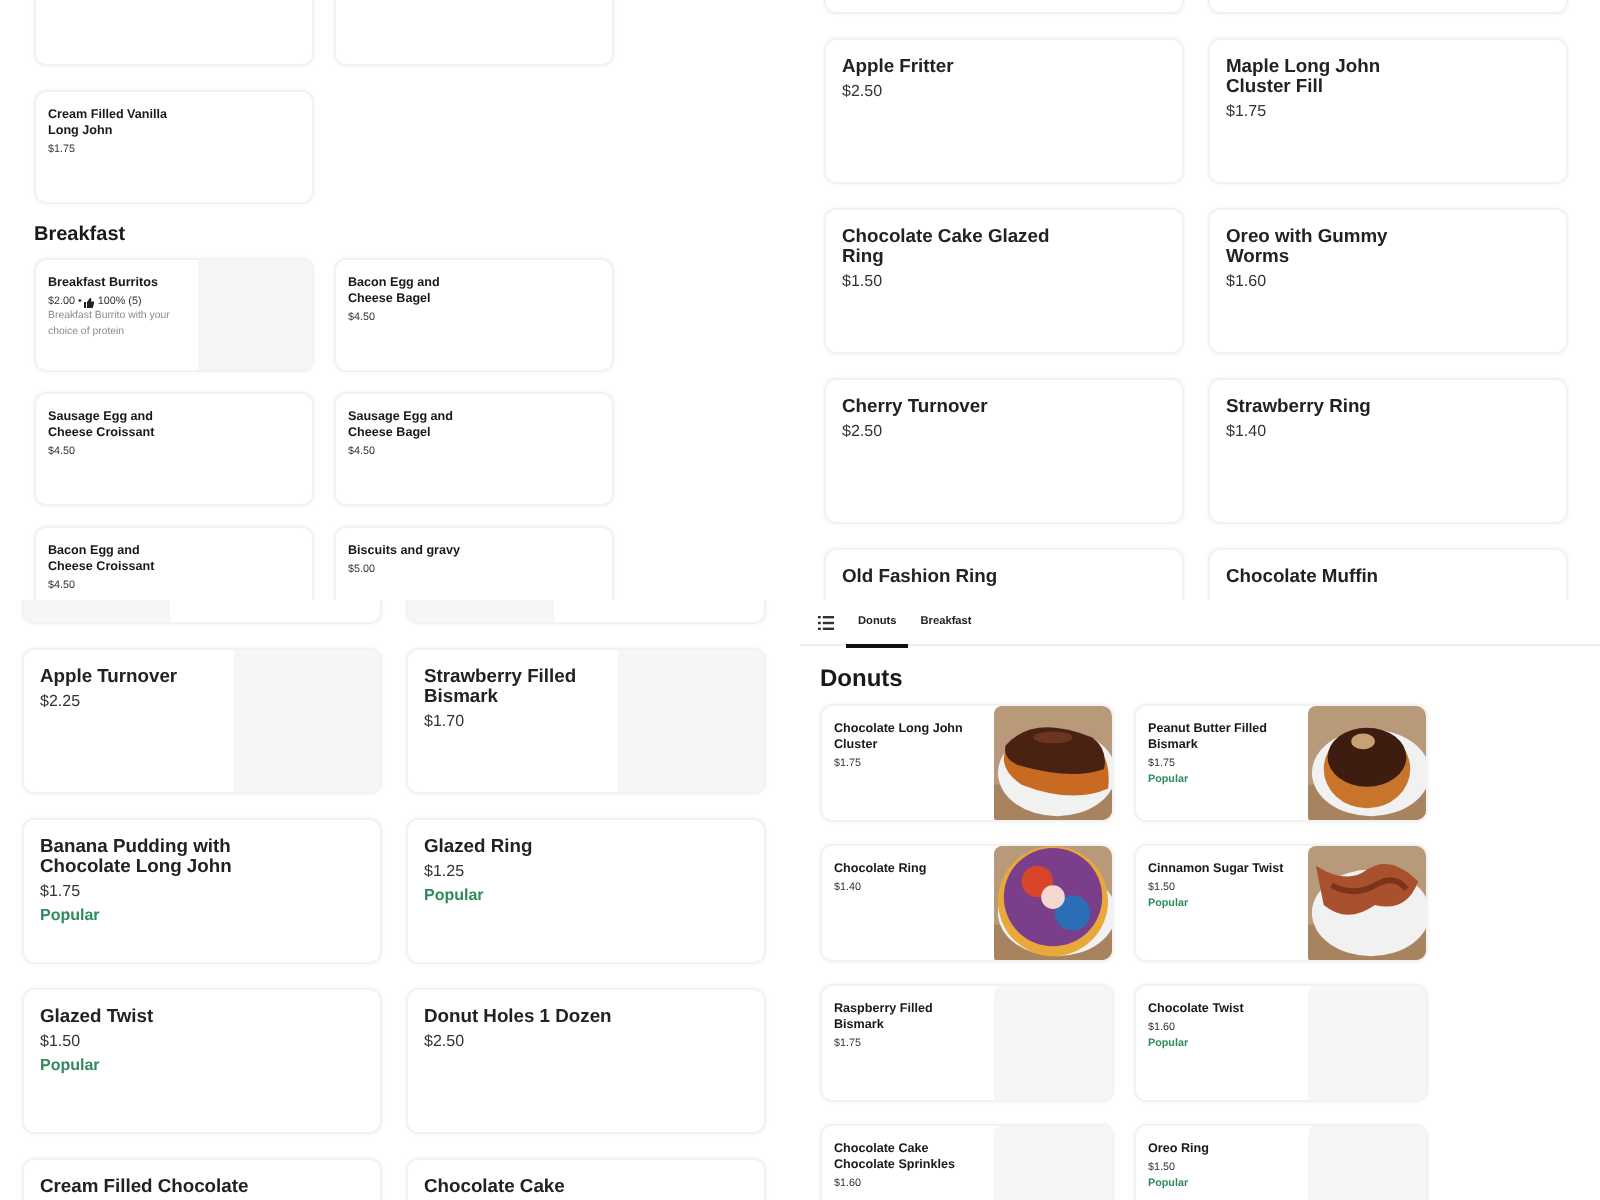 This screenshot has height=1200, width=1600. Describe the element at coordinates (1388, 111) in the screenshot. I see `menu-item-card: Maple Long John Cluster Fill $1.75` at that location.